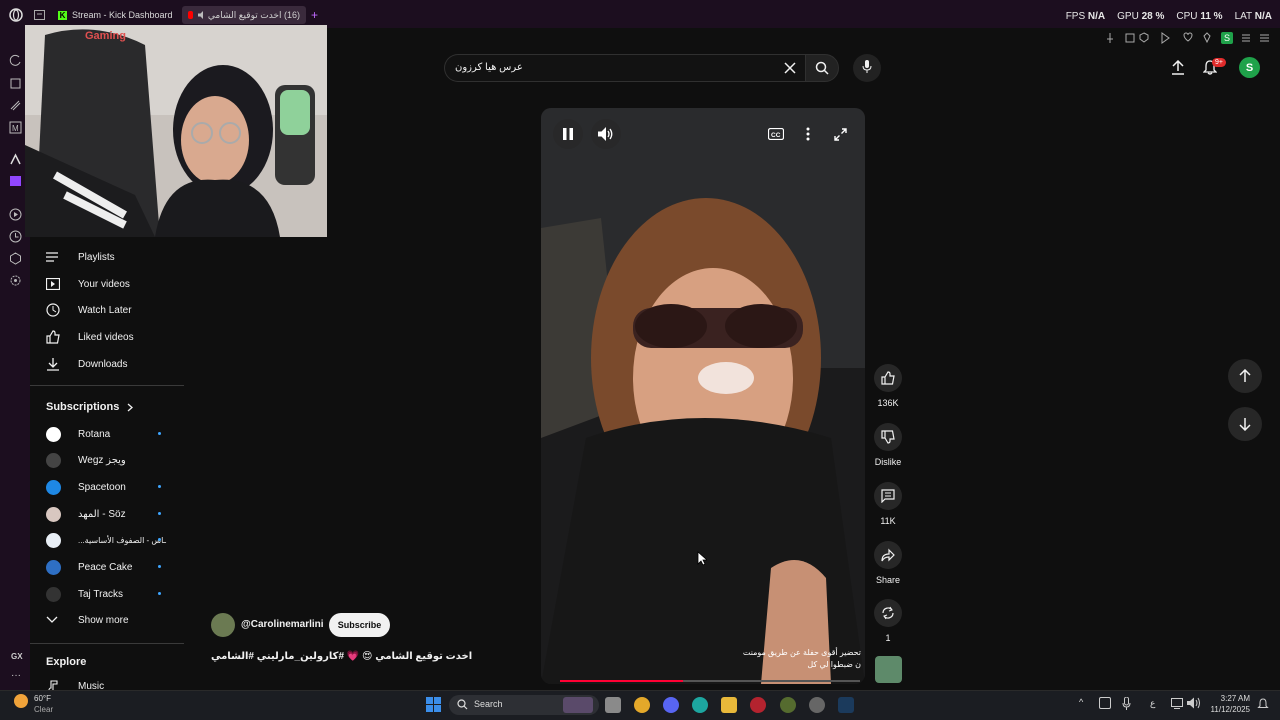 This screenshot has height=720, width=1280. I want to click on subscription-item: Spacetoon, so click(106, 487).